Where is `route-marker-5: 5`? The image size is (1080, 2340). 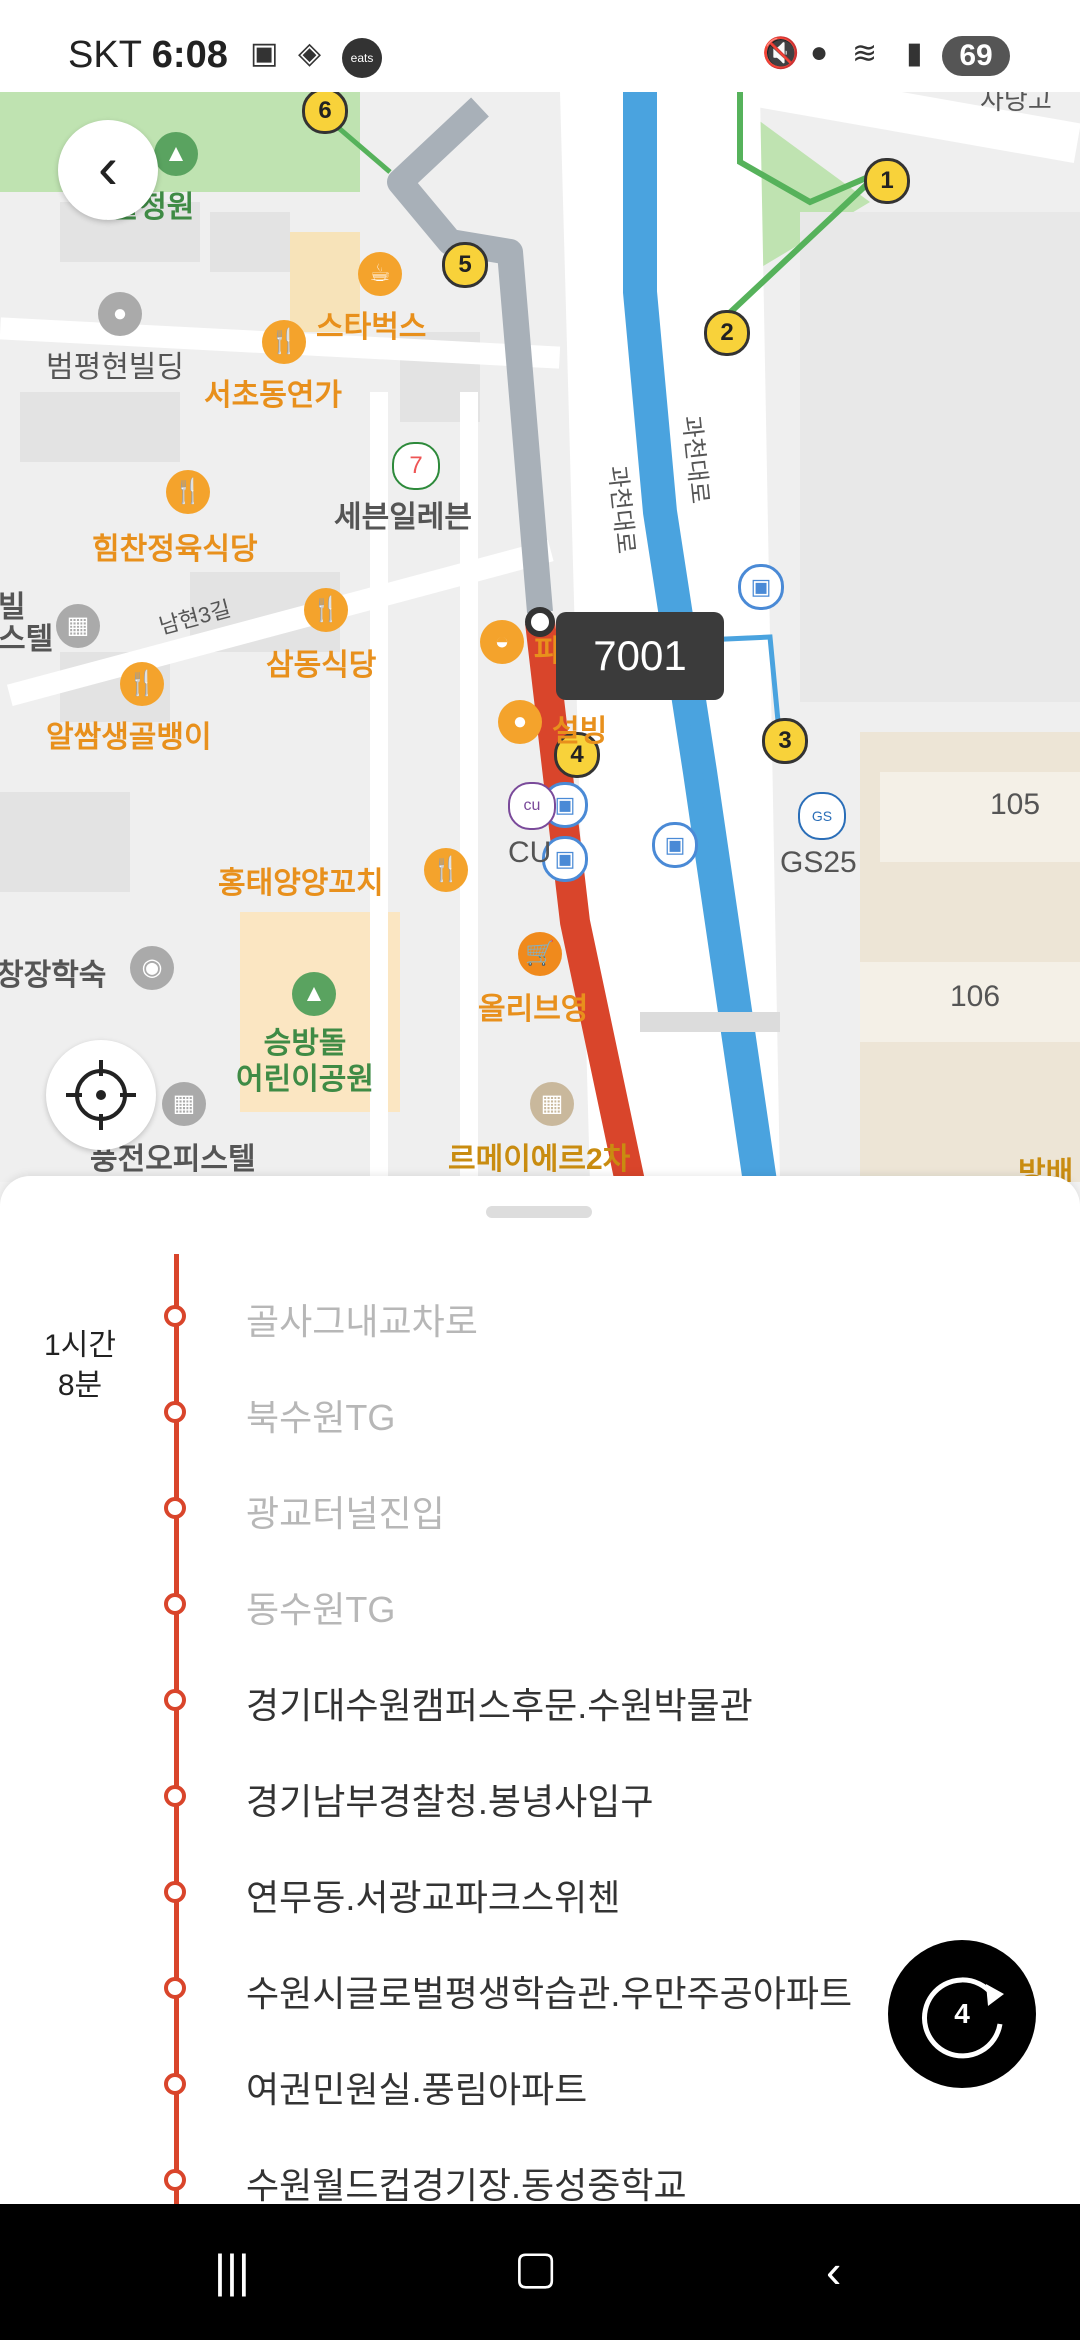 route-marker-5: 5 is located at coordinates (465, 265).